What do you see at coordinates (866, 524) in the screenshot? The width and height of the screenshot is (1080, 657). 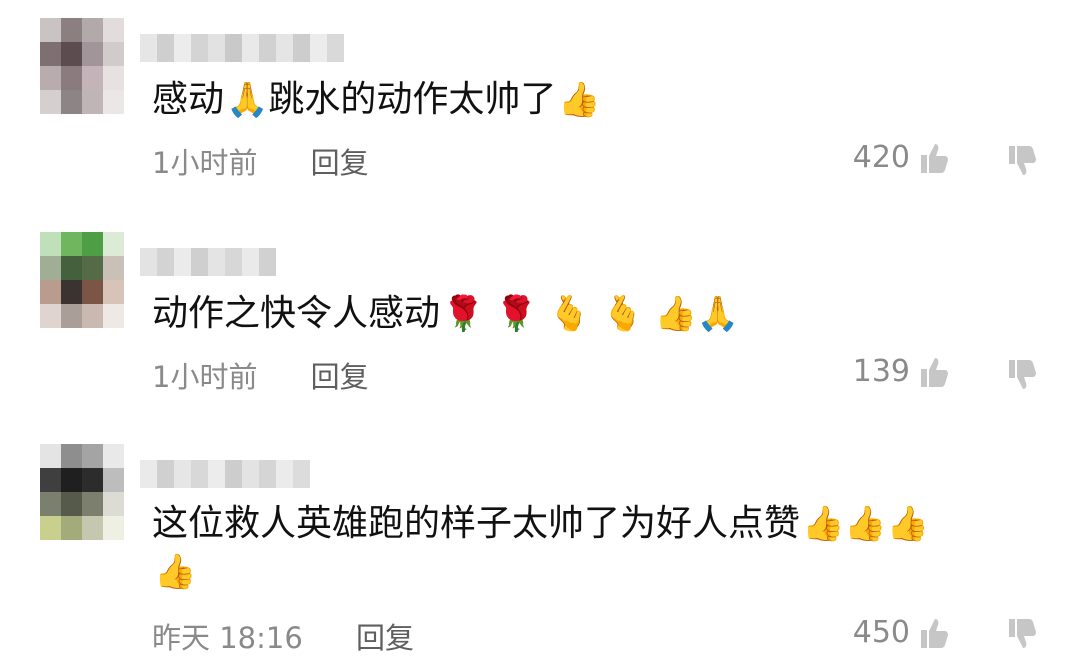 I see `thumbs-up-emojis: 👍👍👍` at bounding box center [866, 524].